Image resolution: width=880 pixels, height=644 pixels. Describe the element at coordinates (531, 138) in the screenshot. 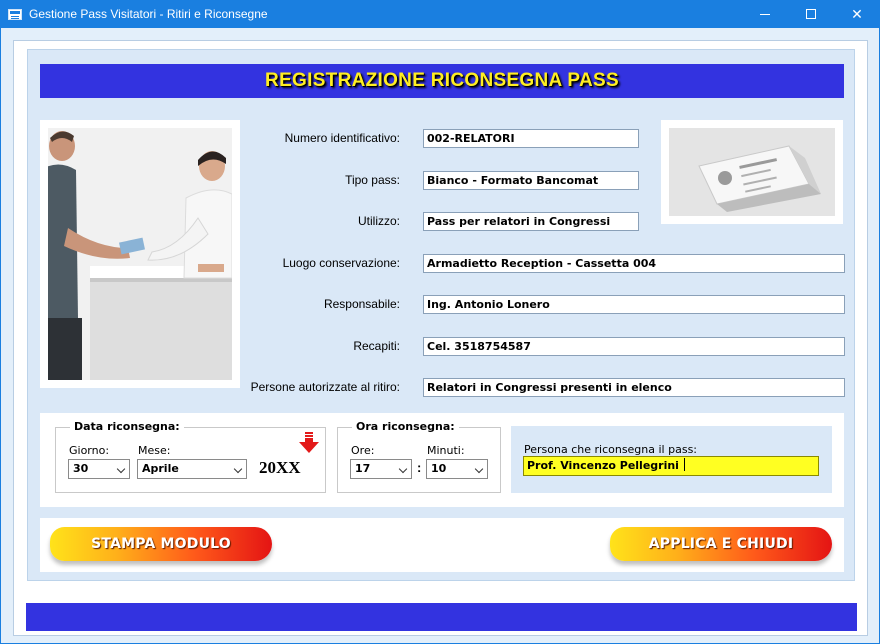

I see `numero-field: 002-RELATORI` at that location.